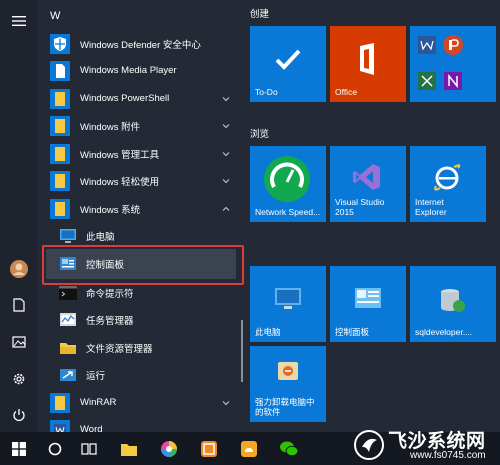 Image resolution: width=500 pixels, height=465 pixels. What do you see at coordinates (96, 376) in the screenshot?
I see `app-label: 运行` at bounding box center [96, 376].